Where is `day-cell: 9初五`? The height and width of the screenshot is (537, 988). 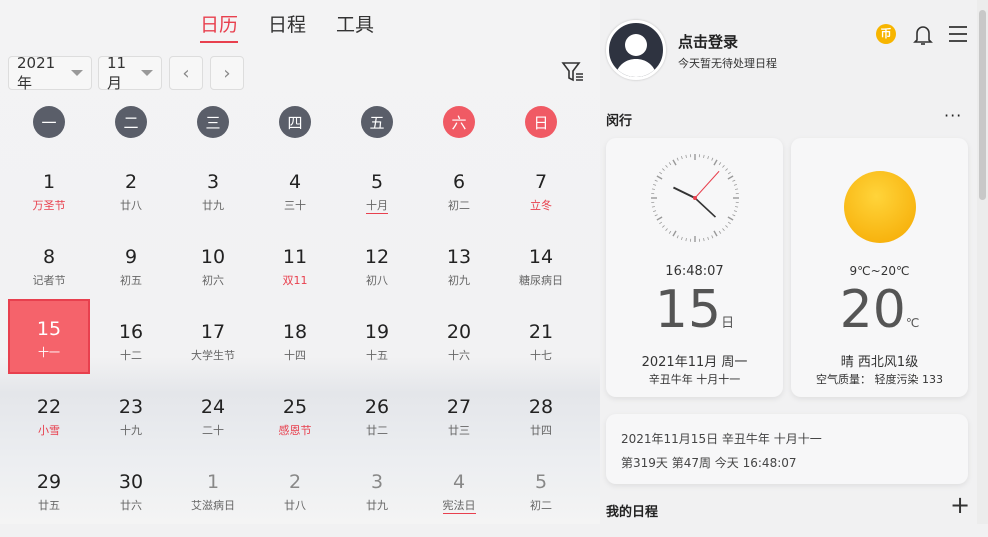 day-cell: 9初五 is located at coordinates (131, 274).